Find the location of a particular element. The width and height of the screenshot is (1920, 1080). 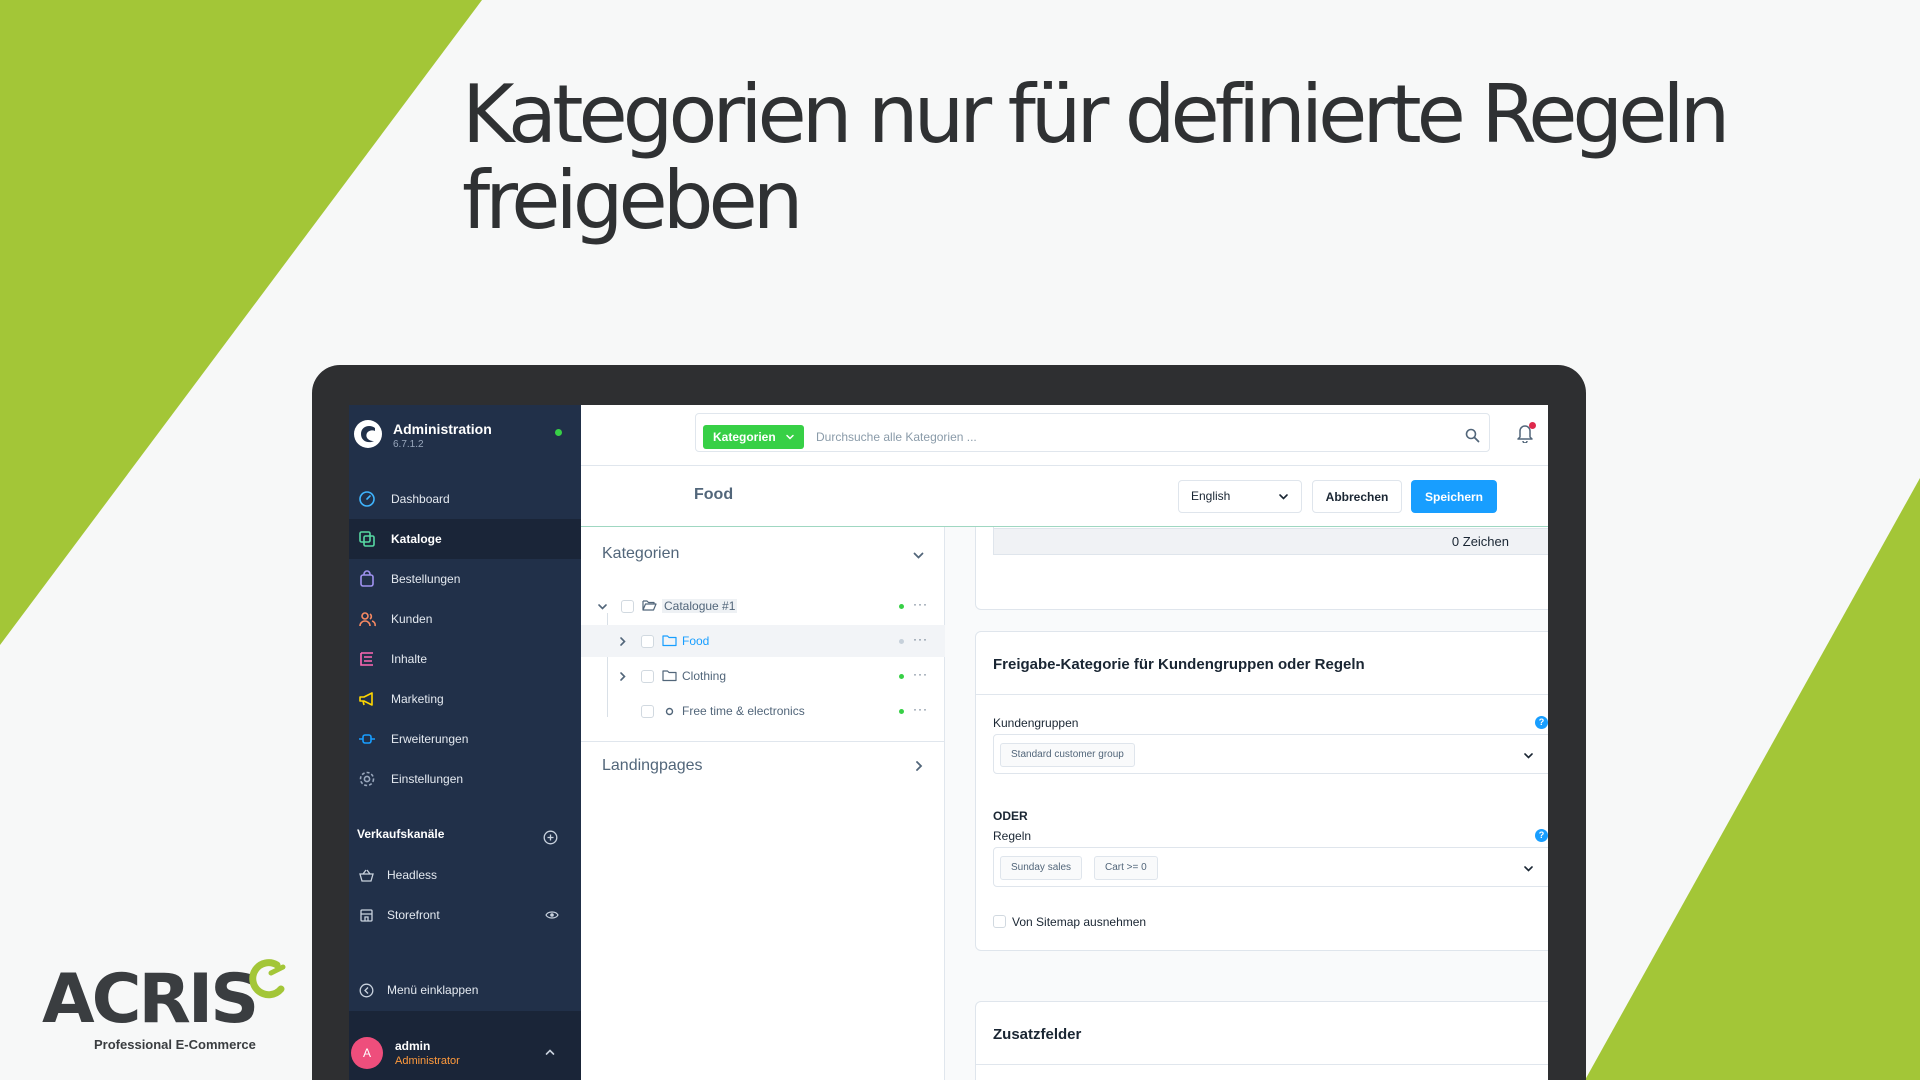

sales-channel-storefront: Storefront is located at coordinates (465, 915).